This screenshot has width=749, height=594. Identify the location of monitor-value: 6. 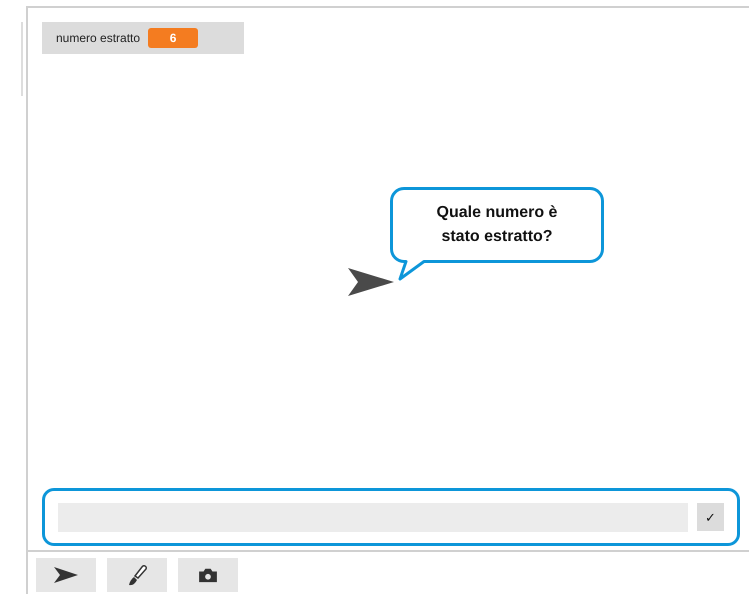
(173, 38).